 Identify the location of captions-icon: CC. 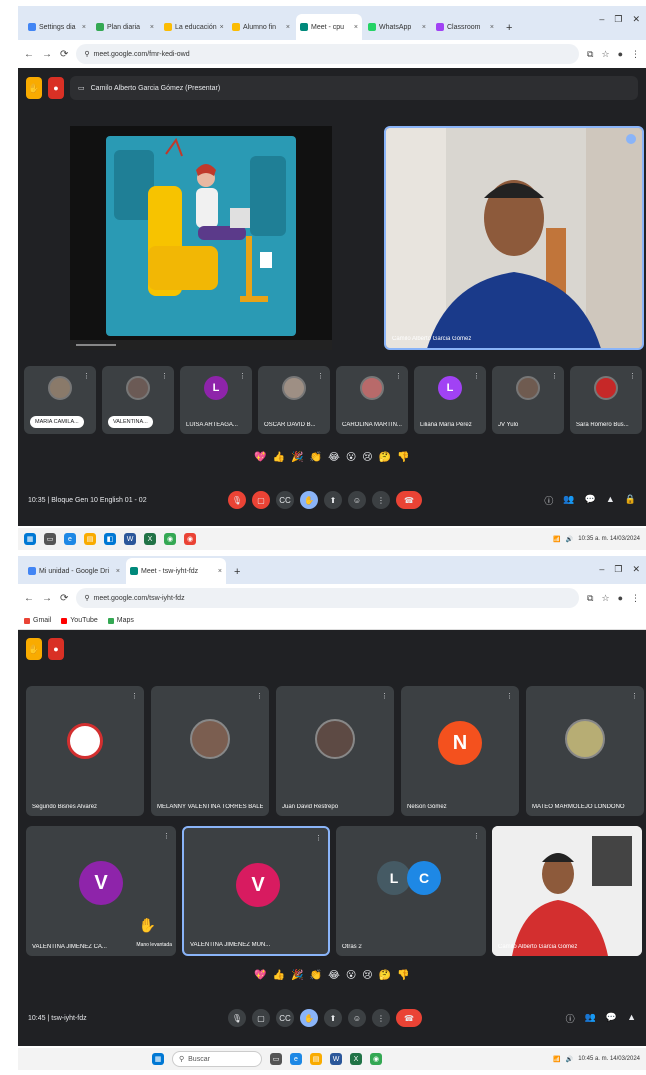
(285, 1018).